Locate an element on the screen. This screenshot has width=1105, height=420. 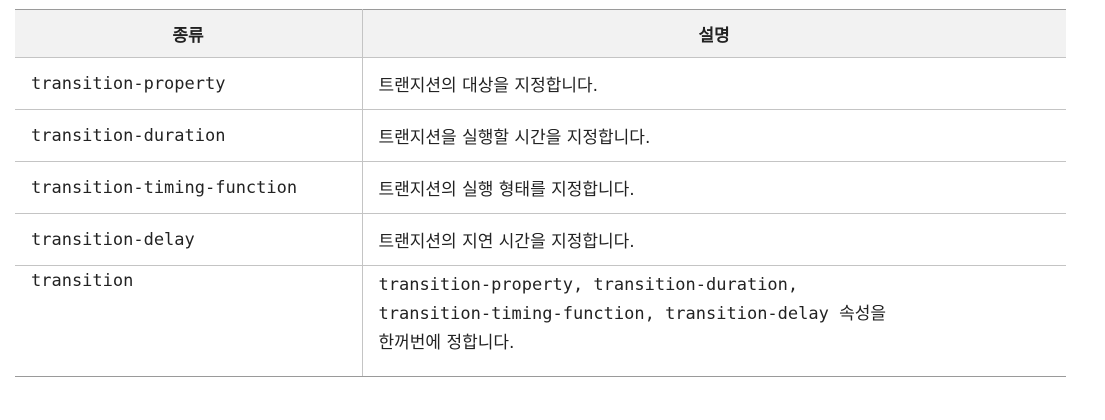
property-description: 트랜지션의 대상을 지정합니다. is located at coordinates (714, 83).